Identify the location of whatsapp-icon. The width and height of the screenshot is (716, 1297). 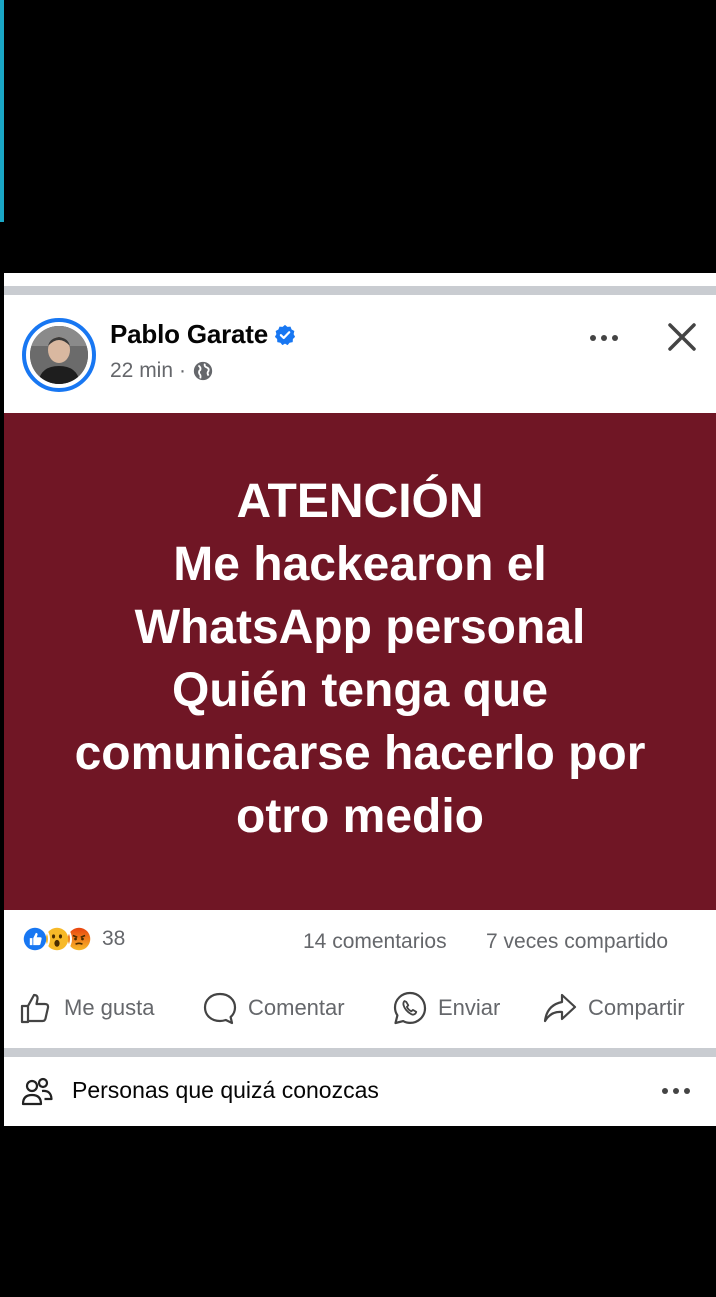
(410, 1008).